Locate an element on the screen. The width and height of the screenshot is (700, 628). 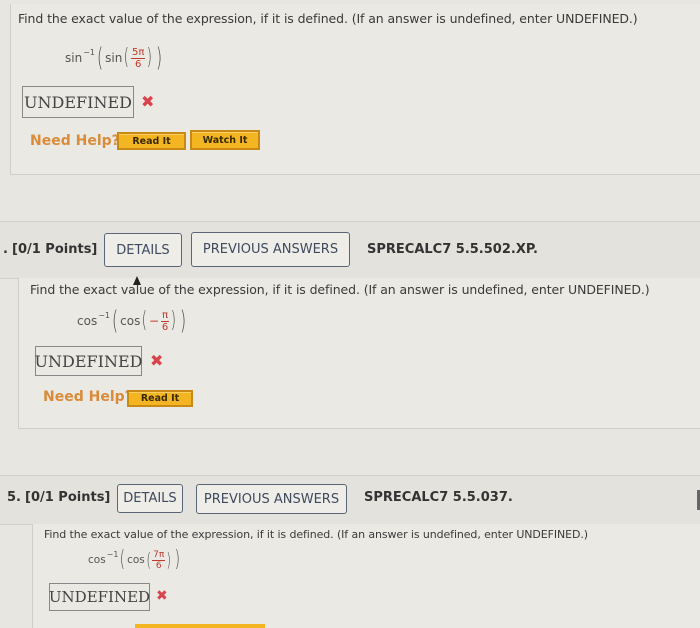
answer-field-5: UNDEFINED is located at coordinates (99, 597).